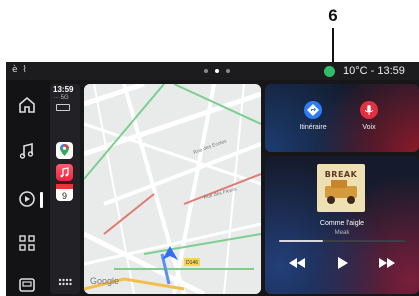 The width and height of the screenshot is (419, 296). What do you see at coordinates (27, 199) in the screenshot?
I see `carplay-icon` at bounding box center [27, 199].